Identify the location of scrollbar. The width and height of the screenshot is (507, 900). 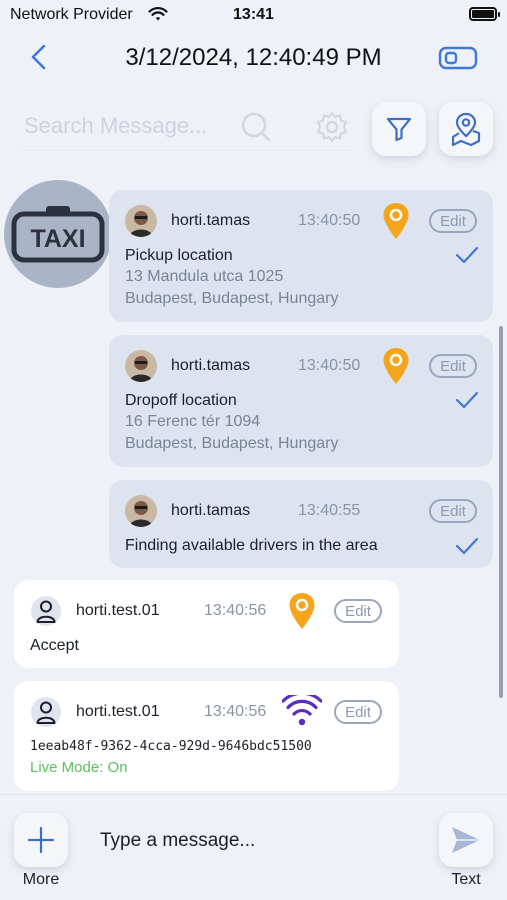
(501, 512).